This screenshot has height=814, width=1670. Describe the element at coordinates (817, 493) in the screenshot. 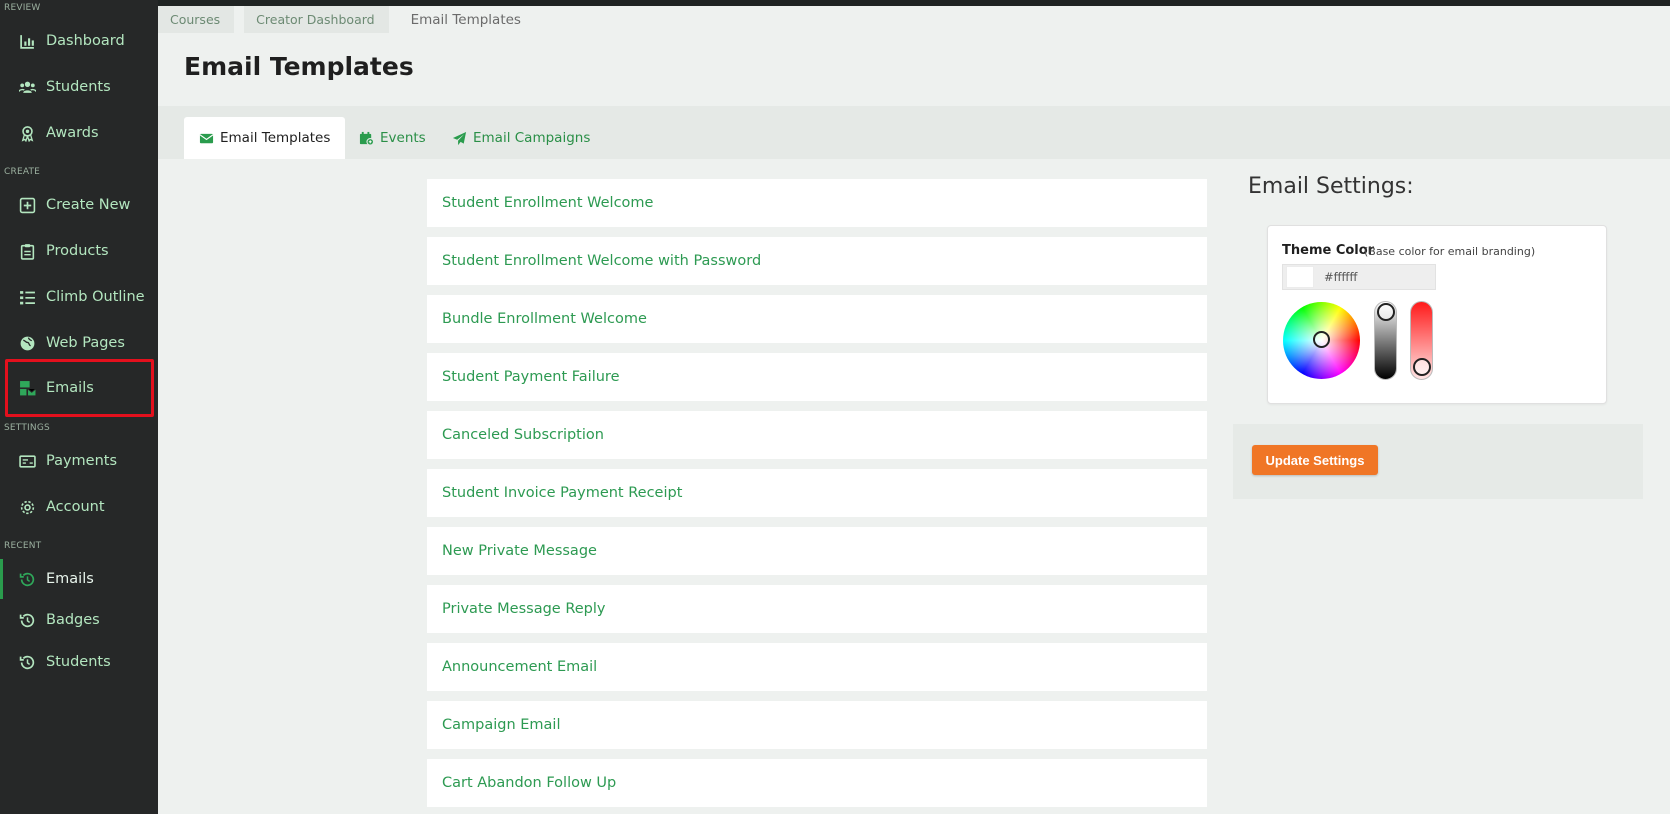

I see `template-item: Student Invoice Payment Receipt` at that location.